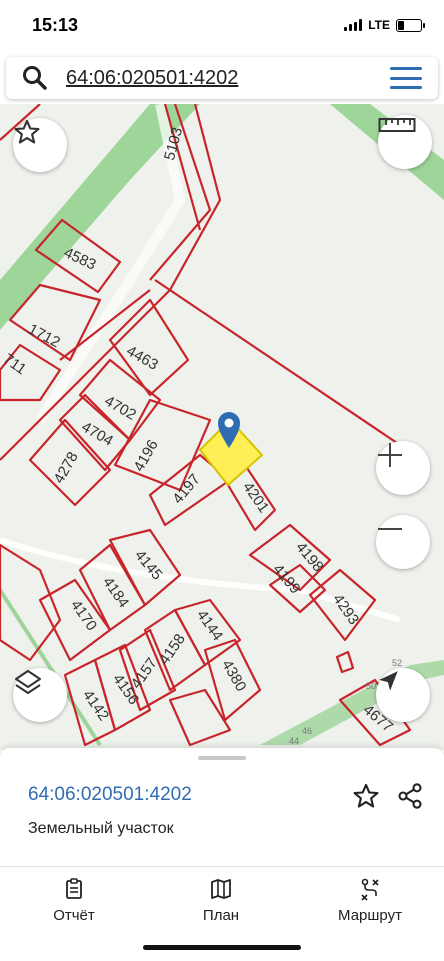  What do you see at coordinates (403, 468) in the screenshot?
I see `zoom-in-button` at bounding box center [403, 468].